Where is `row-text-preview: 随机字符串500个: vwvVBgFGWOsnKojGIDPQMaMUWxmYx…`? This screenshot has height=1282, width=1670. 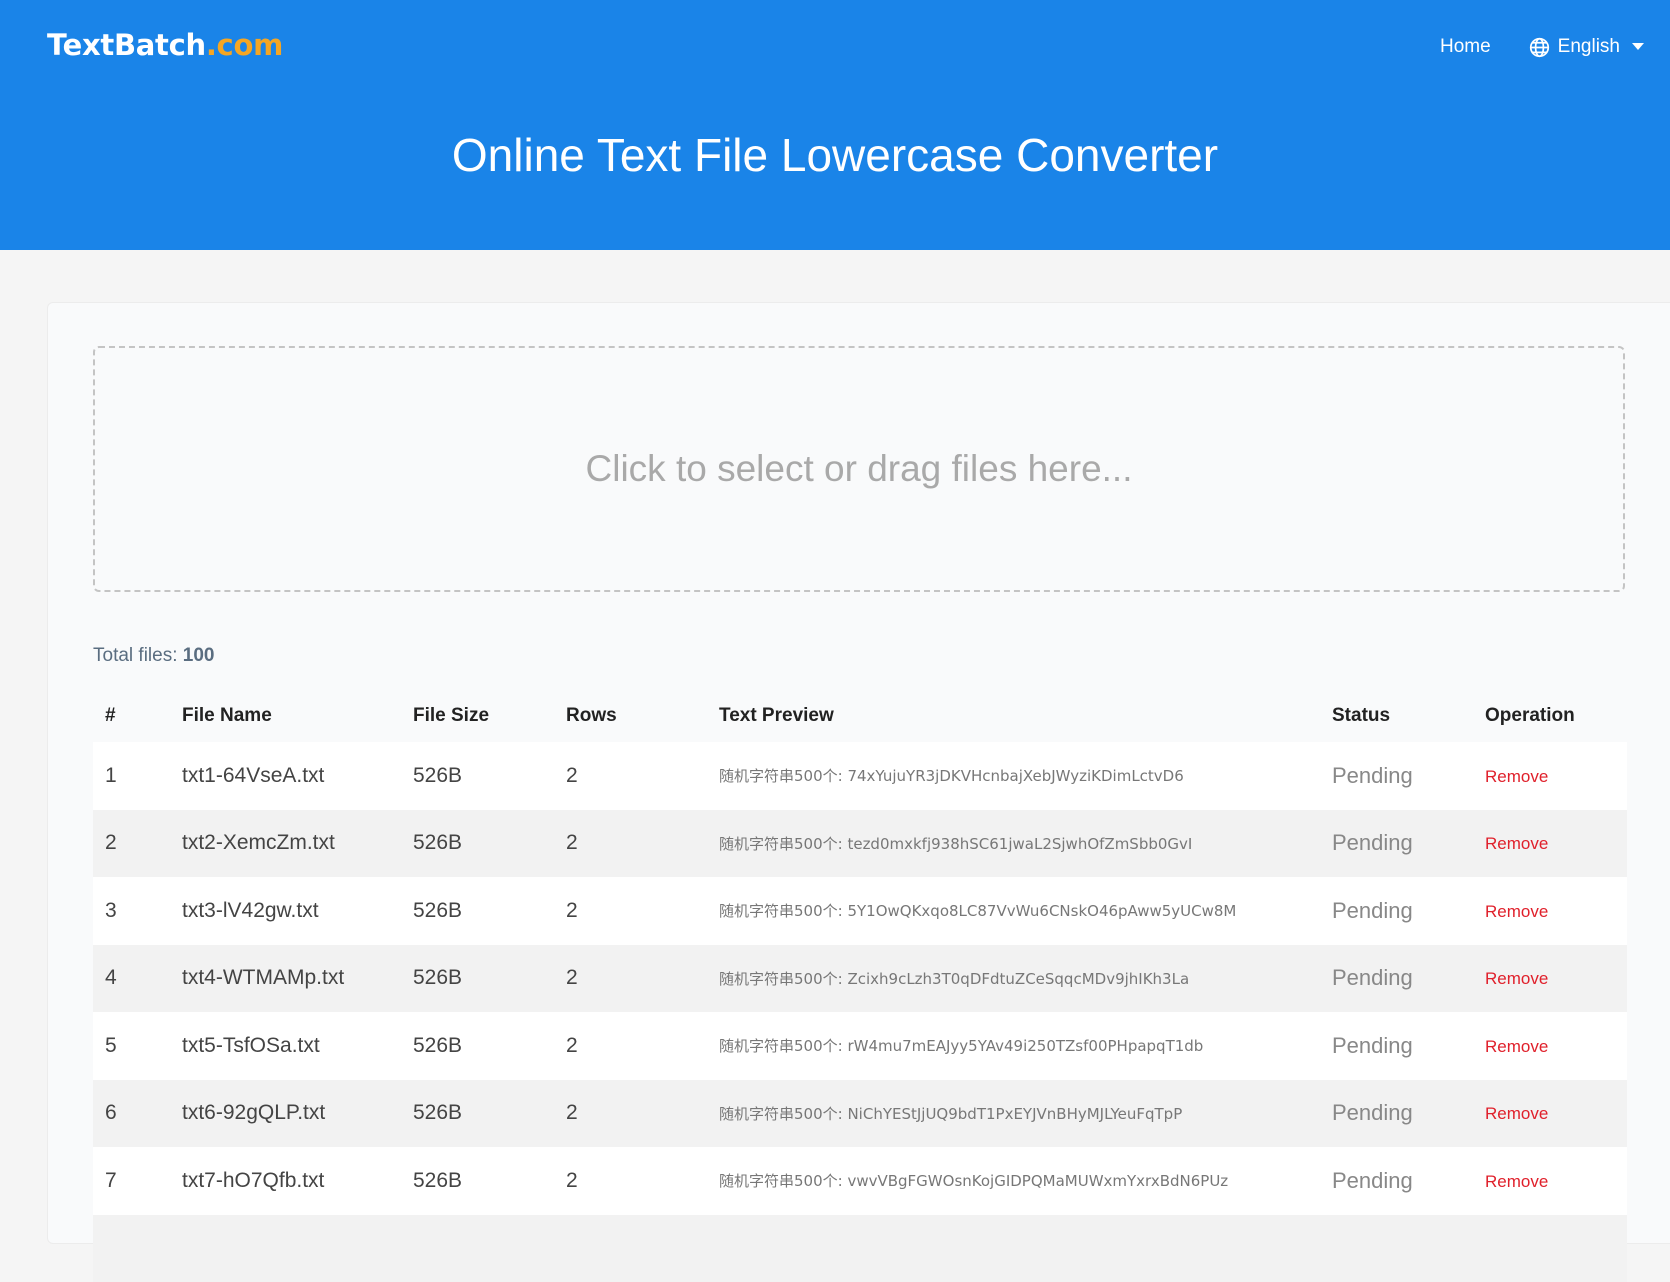 row-text-preview: 随机字符串500个: vwvVBgFGWOsnKojGIDPQMaMUWxmYx… is located at coordinates (1025, 1181).